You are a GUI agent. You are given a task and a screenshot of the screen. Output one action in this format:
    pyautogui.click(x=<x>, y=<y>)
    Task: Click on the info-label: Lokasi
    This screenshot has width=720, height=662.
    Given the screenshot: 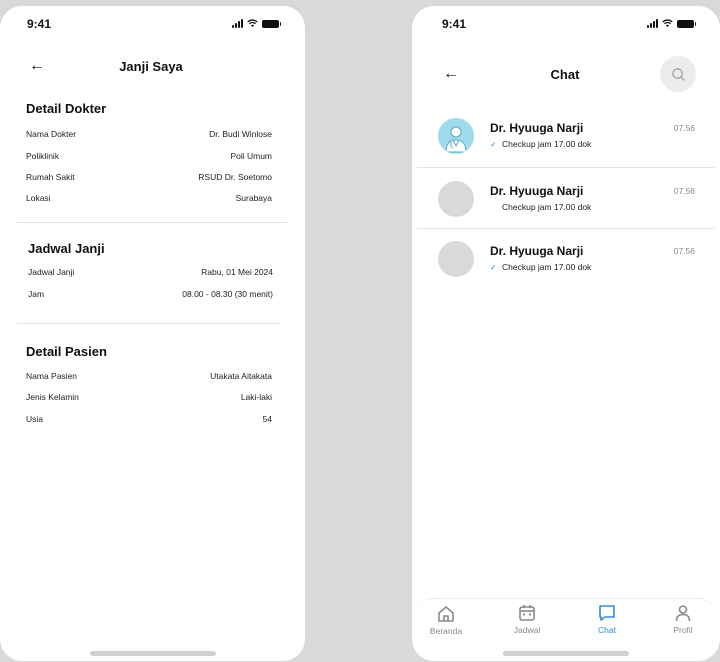 What is the action you would take?
    pyautogui.click(x=38, y=198)
    